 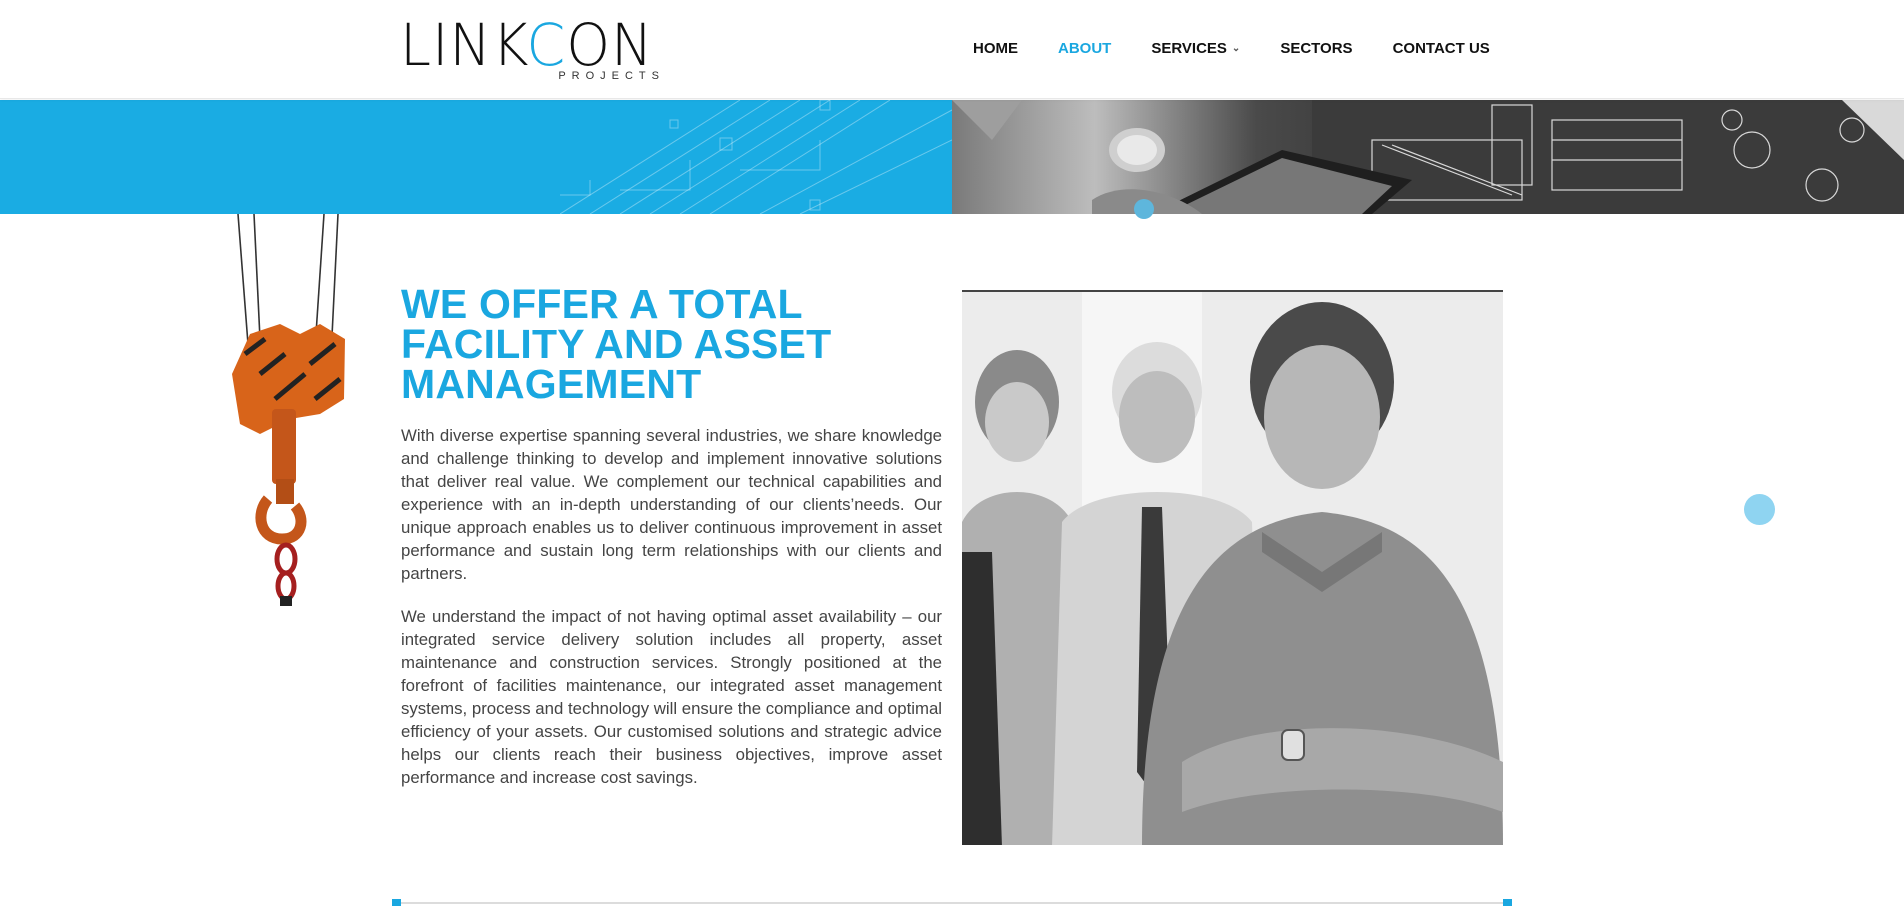 I want to click on logo-wordmark: LINKCON, so click(x=527, y=45).